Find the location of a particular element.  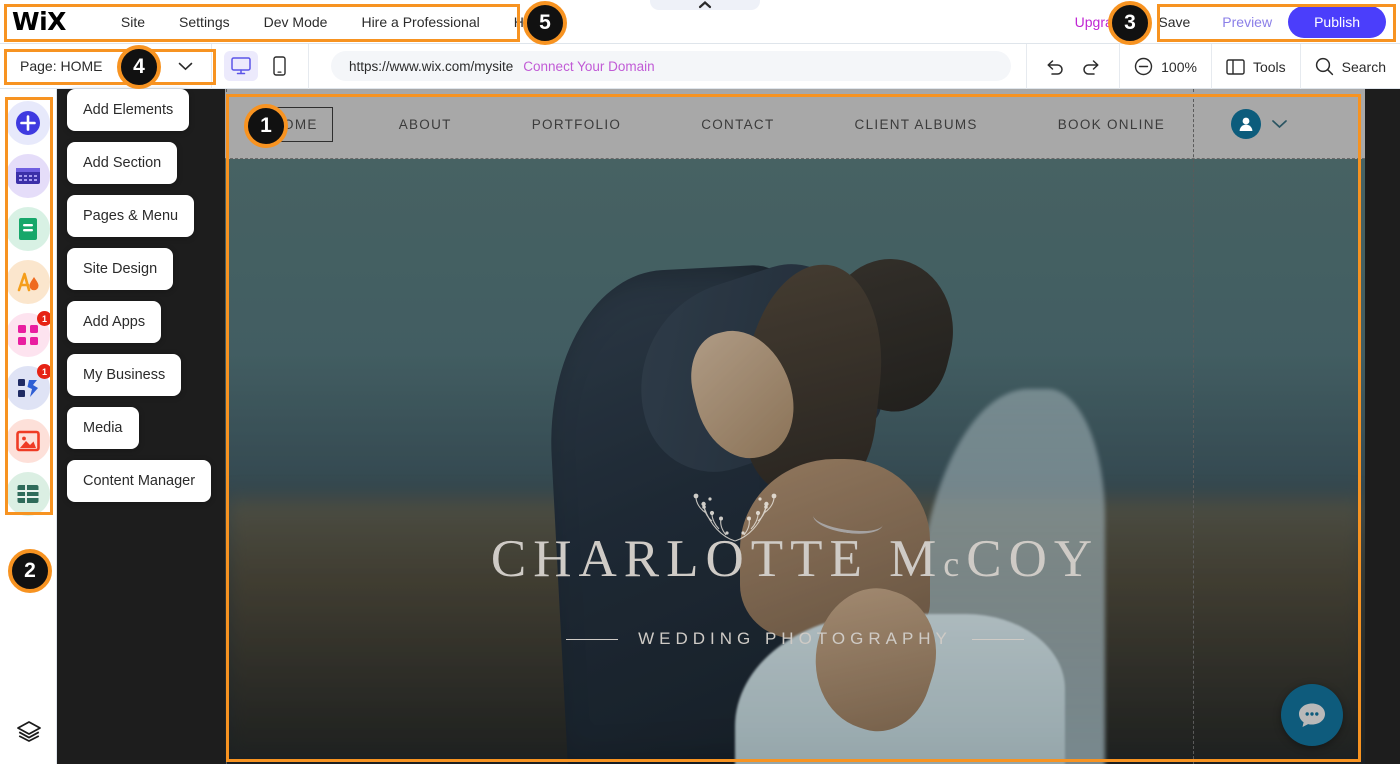

business-puzzle-icon is located at coordinates (28, 388).